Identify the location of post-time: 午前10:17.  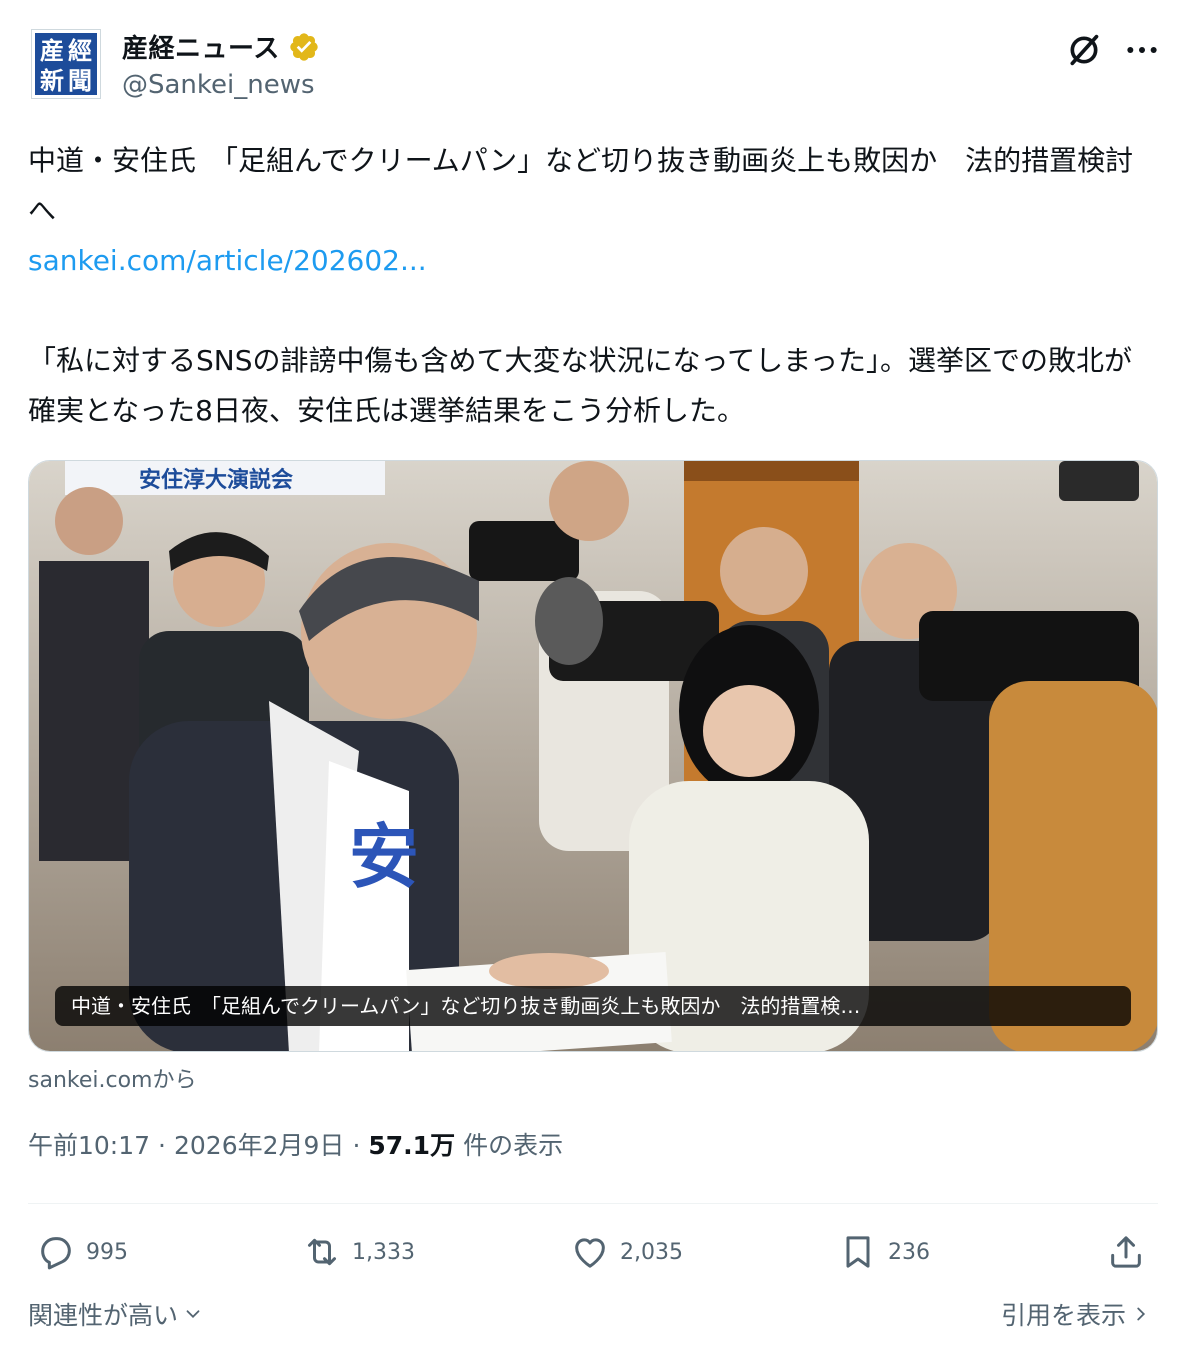
(89, 1144).